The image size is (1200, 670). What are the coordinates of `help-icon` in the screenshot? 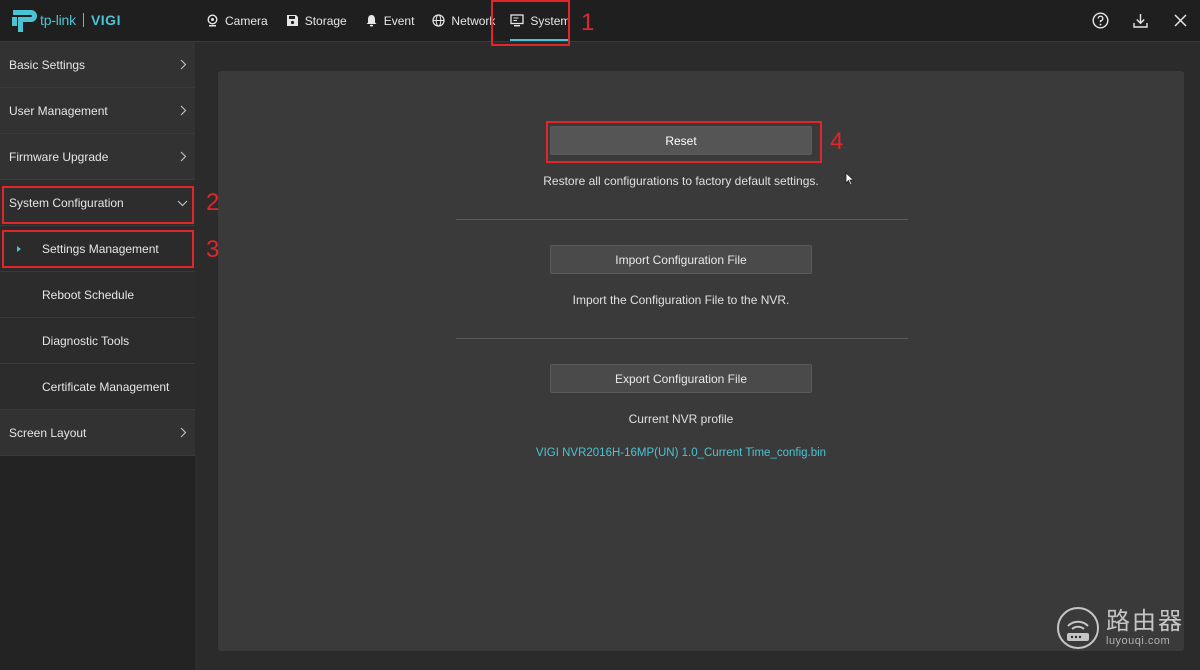 It's located at (1100, 20).